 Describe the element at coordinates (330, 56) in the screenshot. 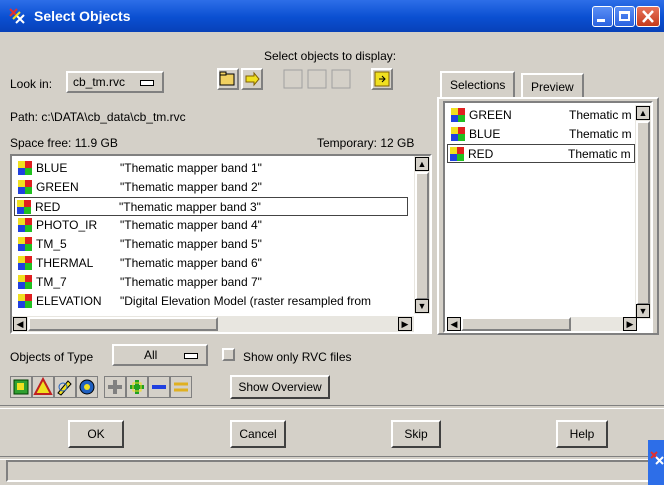

I see `select-prompt: Select objects to display:` at that location.